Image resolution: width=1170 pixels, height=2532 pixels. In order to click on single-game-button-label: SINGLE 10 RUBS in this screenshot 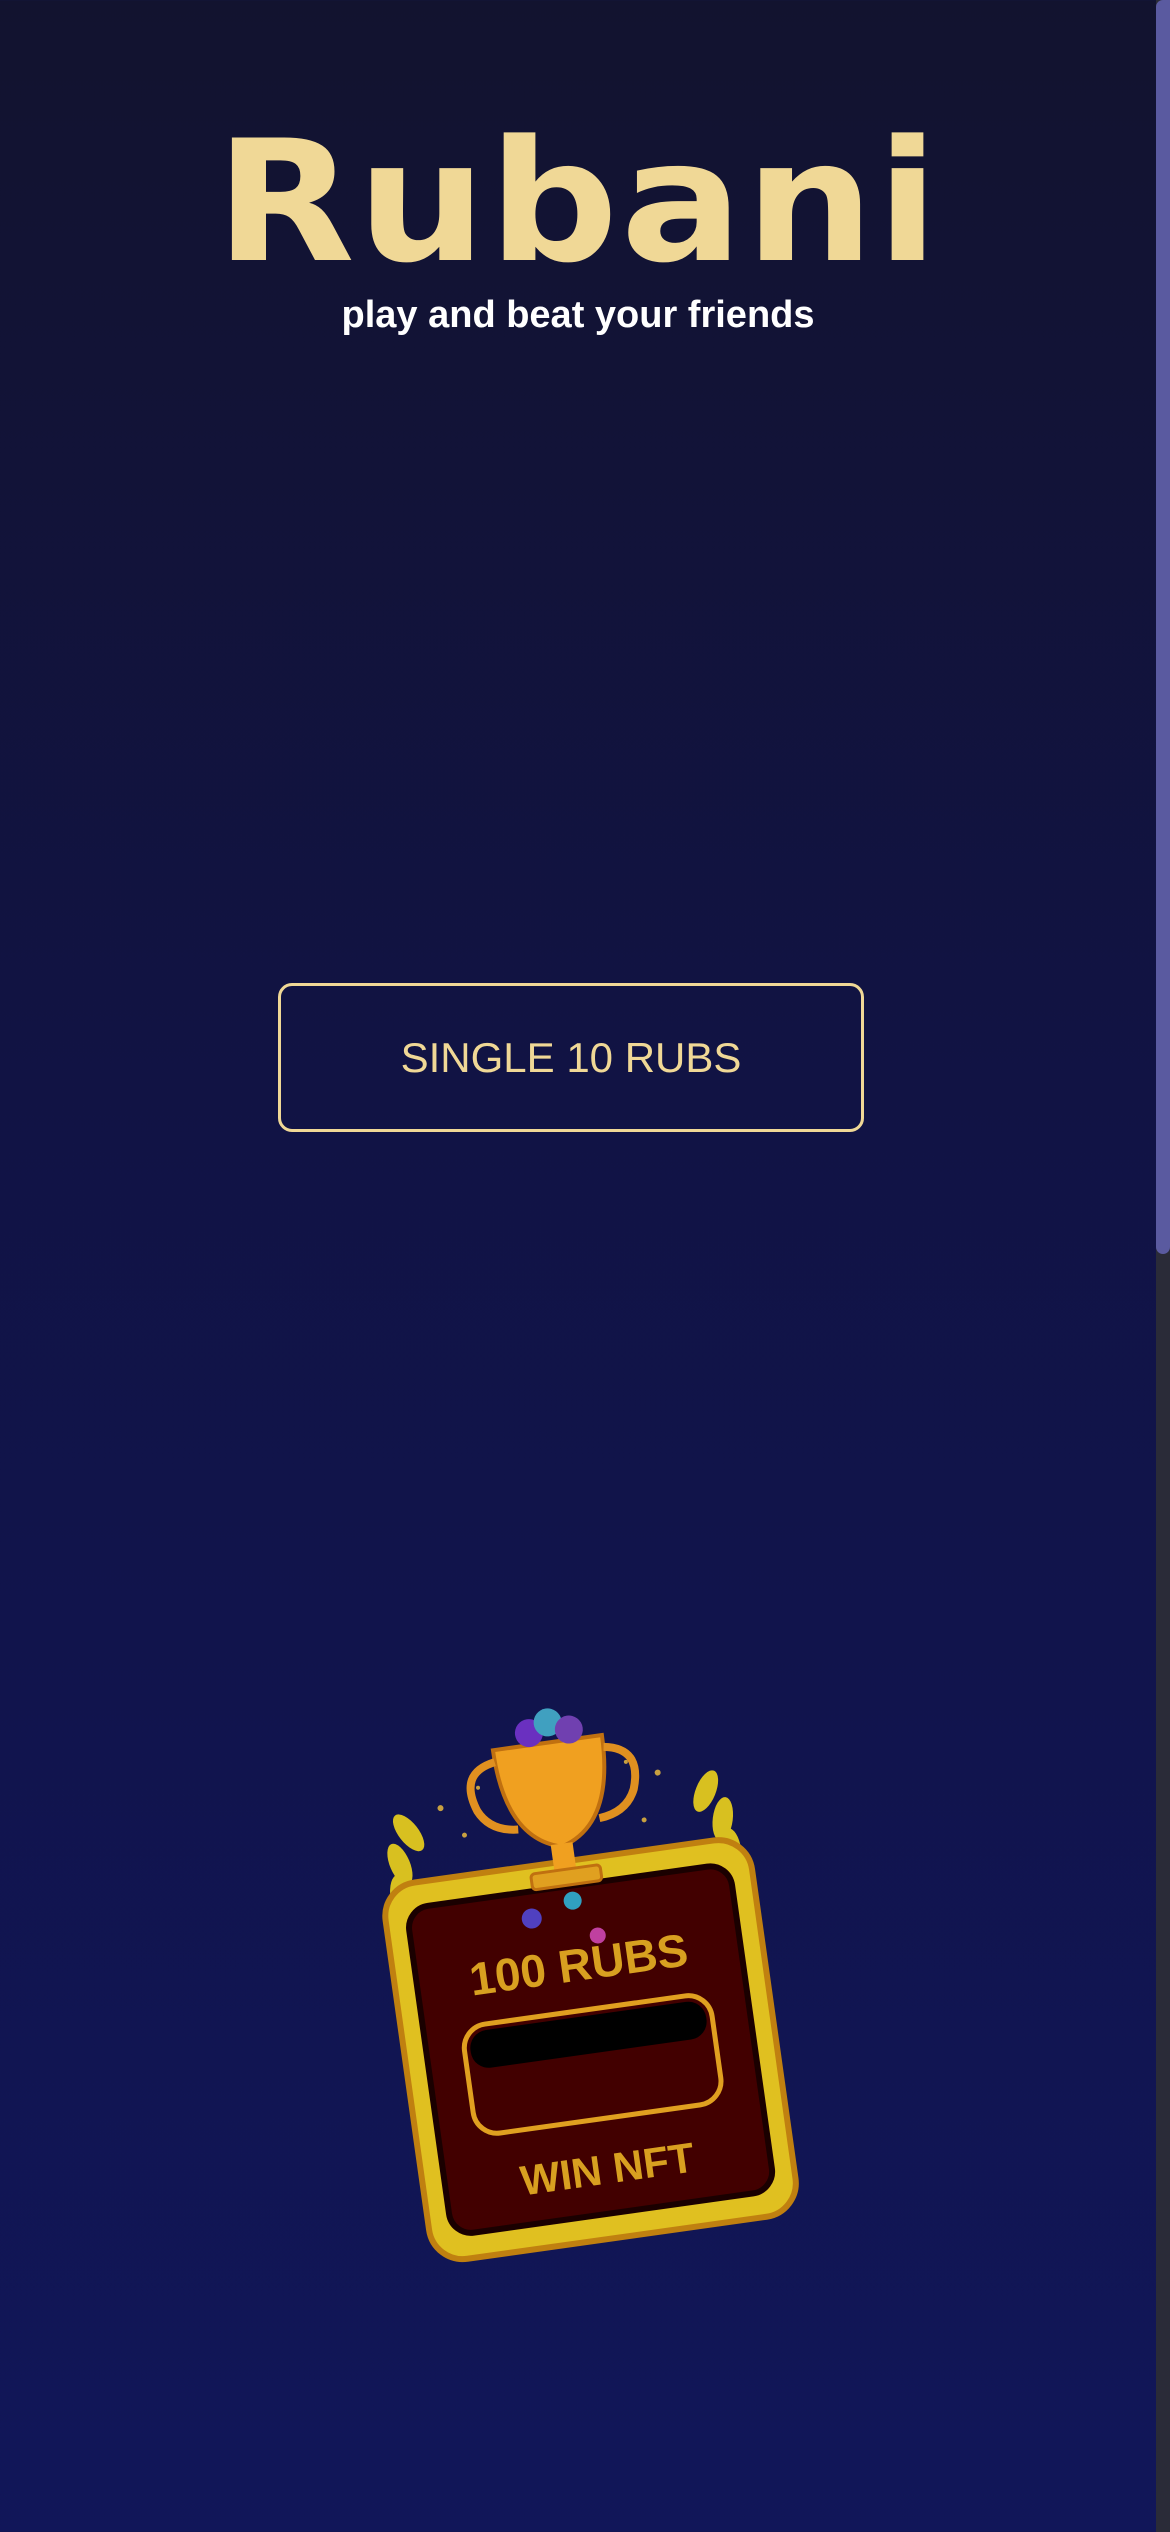, I will do `click(571, 1057)`.